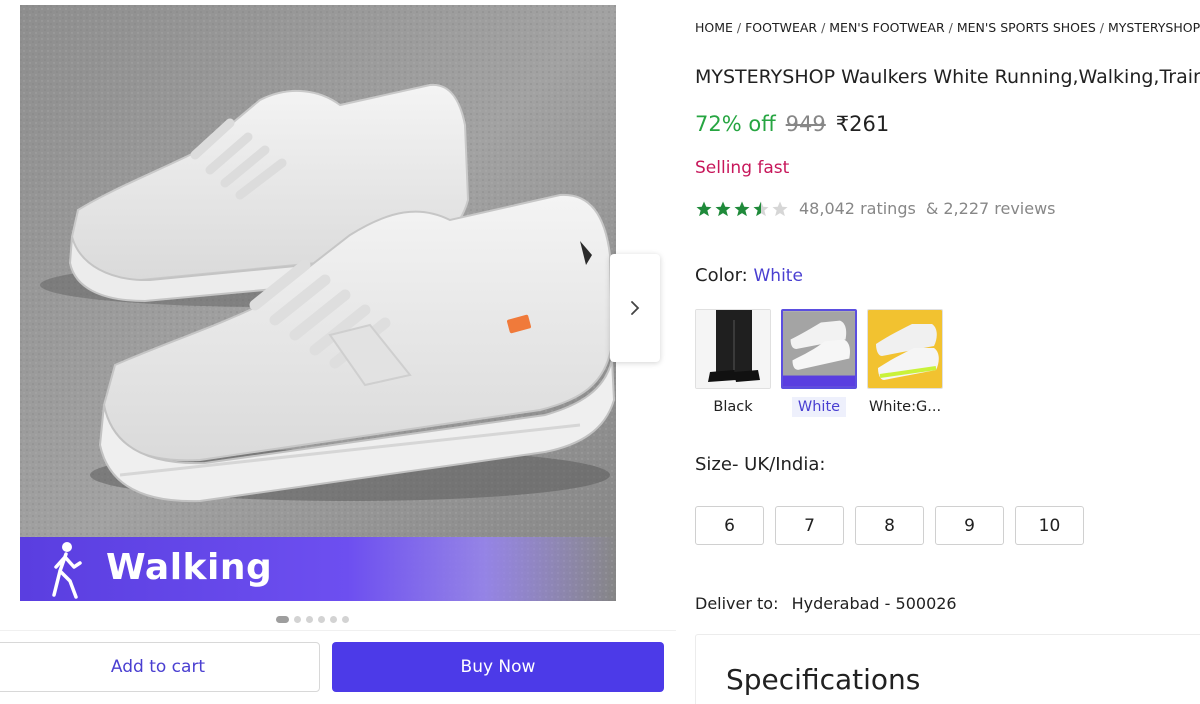 The height and width of the screenshot is (704, 1200). I want to click on size-heading: Size- UK/India:, so click(760, 464).